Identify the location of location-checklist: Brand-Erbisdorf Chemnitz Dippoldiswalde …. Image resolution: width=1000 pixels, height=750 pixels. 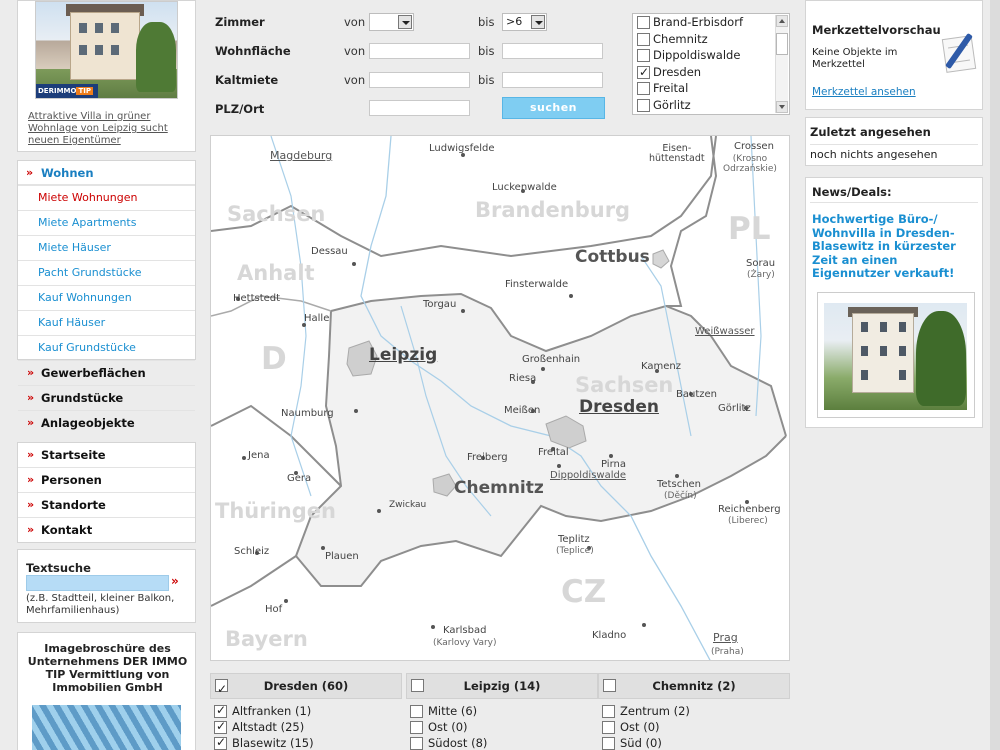
(711, 64).